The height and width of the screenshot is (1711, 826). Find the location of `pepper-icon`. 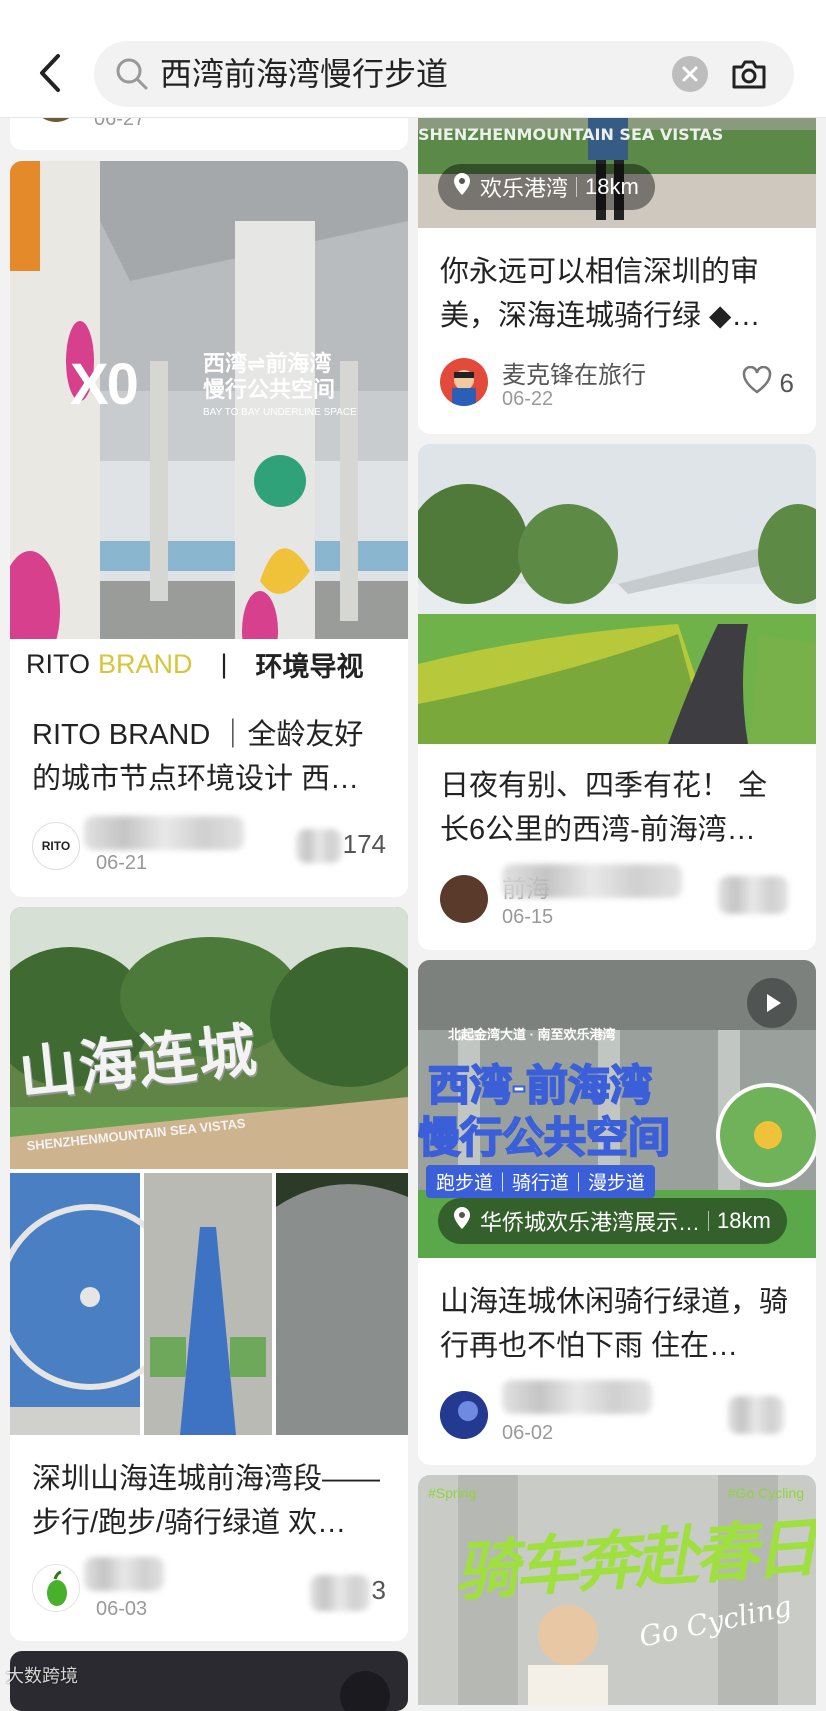

pepper-icon is located at coordinates (56, 1588).